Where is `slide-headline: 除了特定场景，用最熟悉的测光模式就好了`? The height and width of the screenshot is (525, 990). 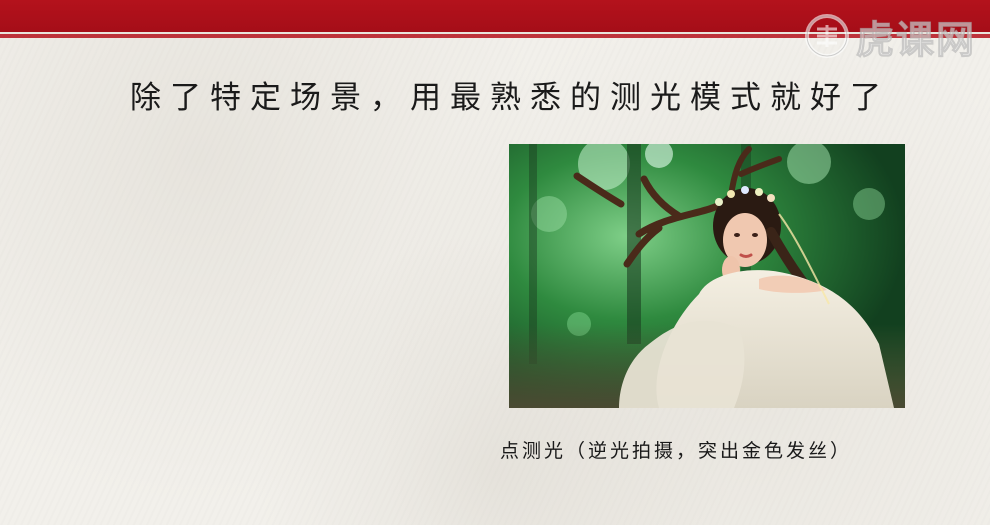
slide-headline: 除了特定场景，用最熟悉的测光模式就好了 is located at coordinates (510, 98).